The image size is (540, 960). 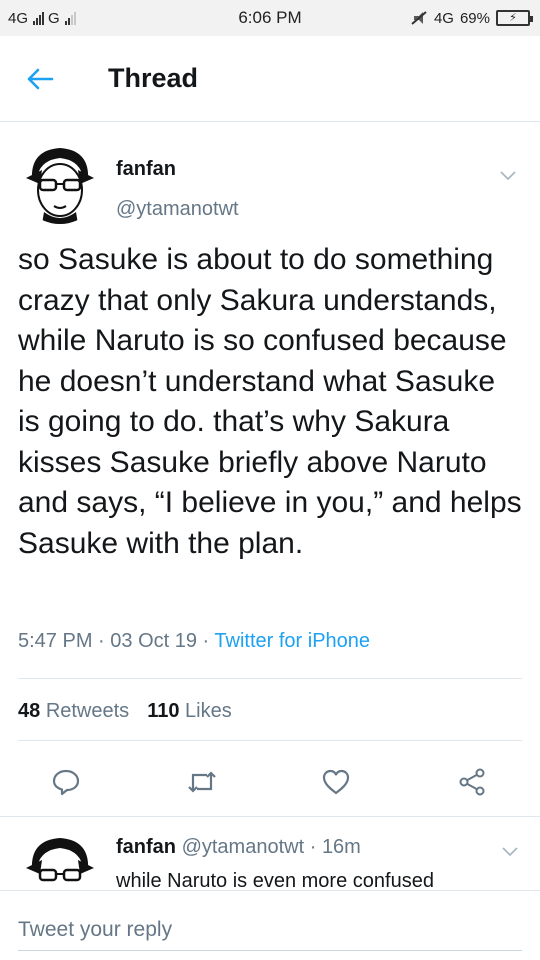 I want to click on battery-percent: 69%, so click(x=474, y=18).